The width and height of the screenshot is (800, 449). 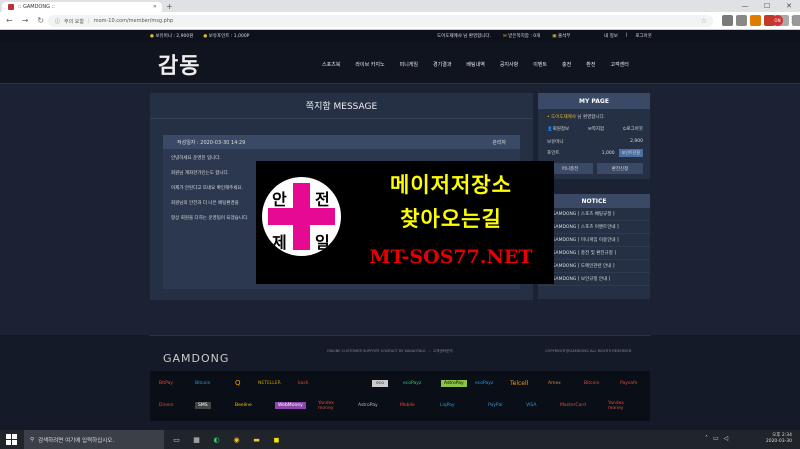 What do you see at coordinates (504, 36) in the screenshot?
I see `mail-icon: ✉` at bounding box center [504, 36].